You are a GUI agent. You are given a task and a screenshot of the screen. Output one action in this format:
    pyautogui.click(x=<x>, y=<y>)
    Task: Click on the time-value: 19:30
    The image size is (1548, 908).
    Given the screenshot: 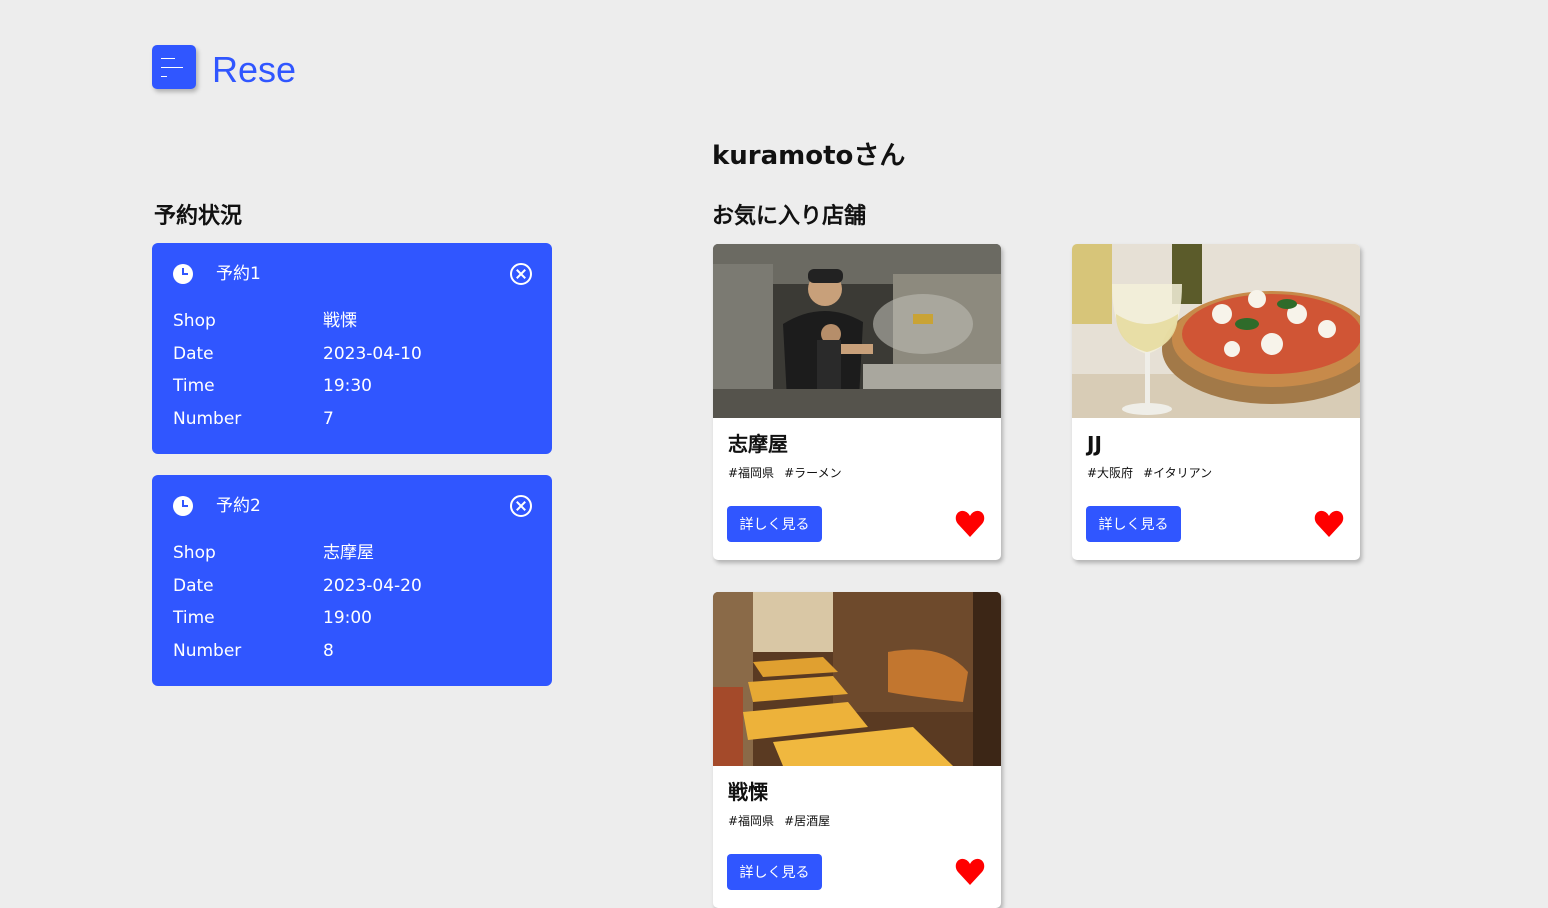 What is the action you would take?
    pyautogui.click(x=347, y=386)
    